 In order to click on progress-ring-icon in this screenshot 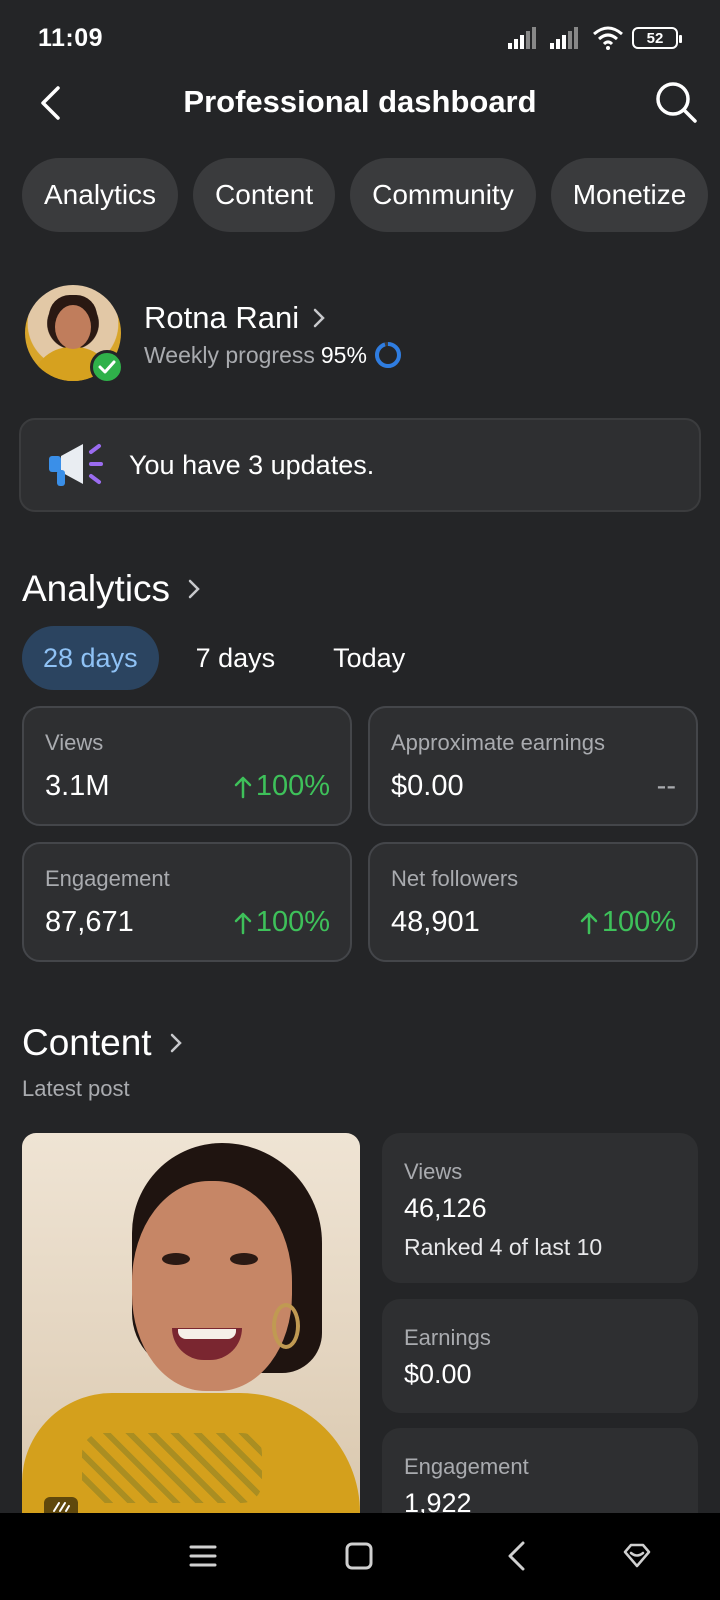, I will do `click(387, 355)`.